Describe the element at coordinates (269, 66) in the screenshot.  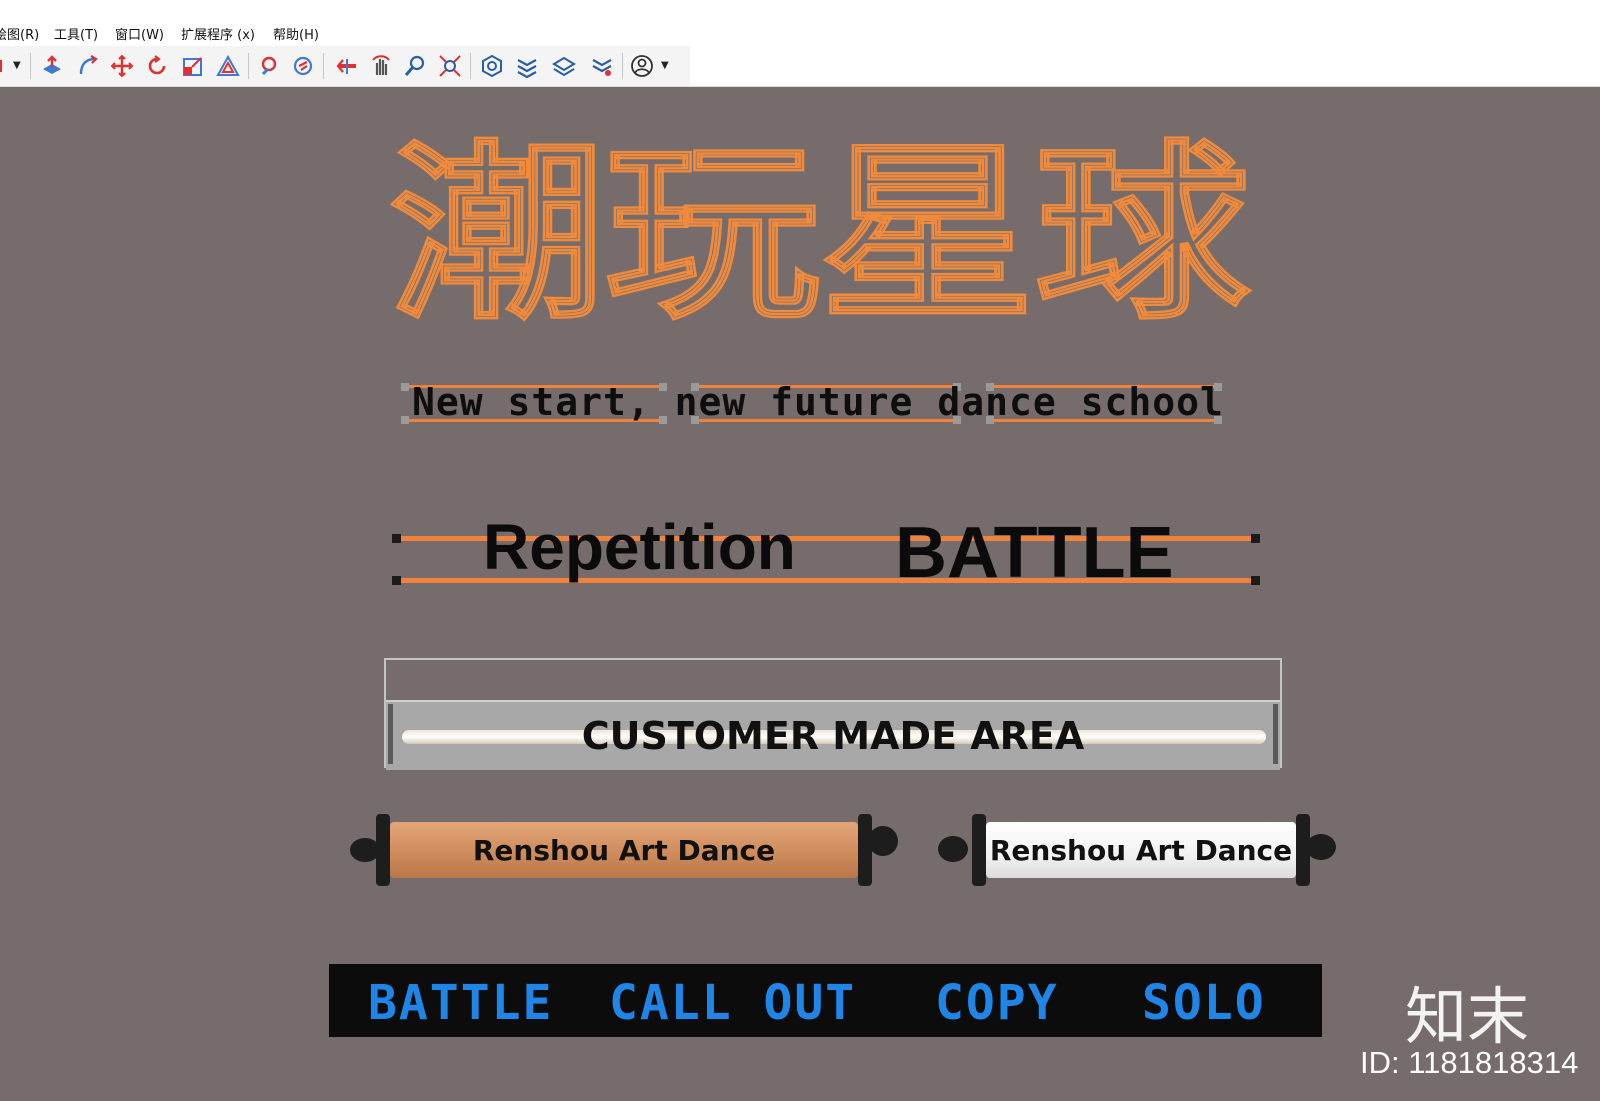
I see `orbit-icon` at that location.